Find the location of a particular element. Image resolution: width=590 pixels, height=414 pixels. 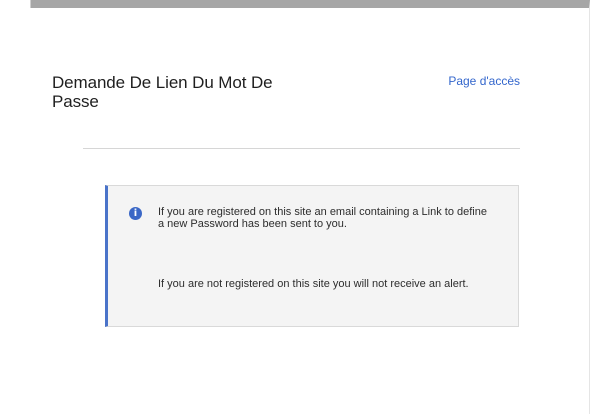

info-icon: i is located at coordinates (135, 213).